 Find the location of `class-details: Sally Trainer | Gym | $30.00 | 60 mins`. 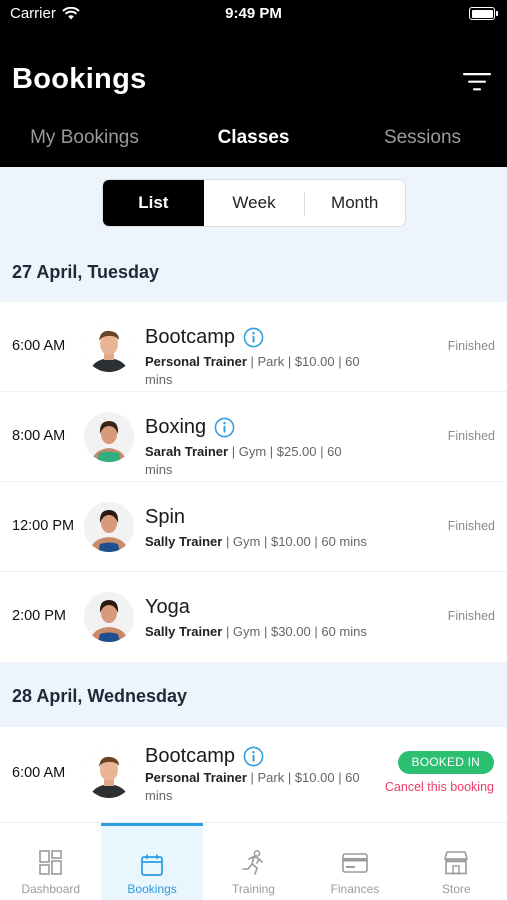

class-details: Sally Trainer | Gym | $30.00 | 60 mins is located at coordinates (256, 632).